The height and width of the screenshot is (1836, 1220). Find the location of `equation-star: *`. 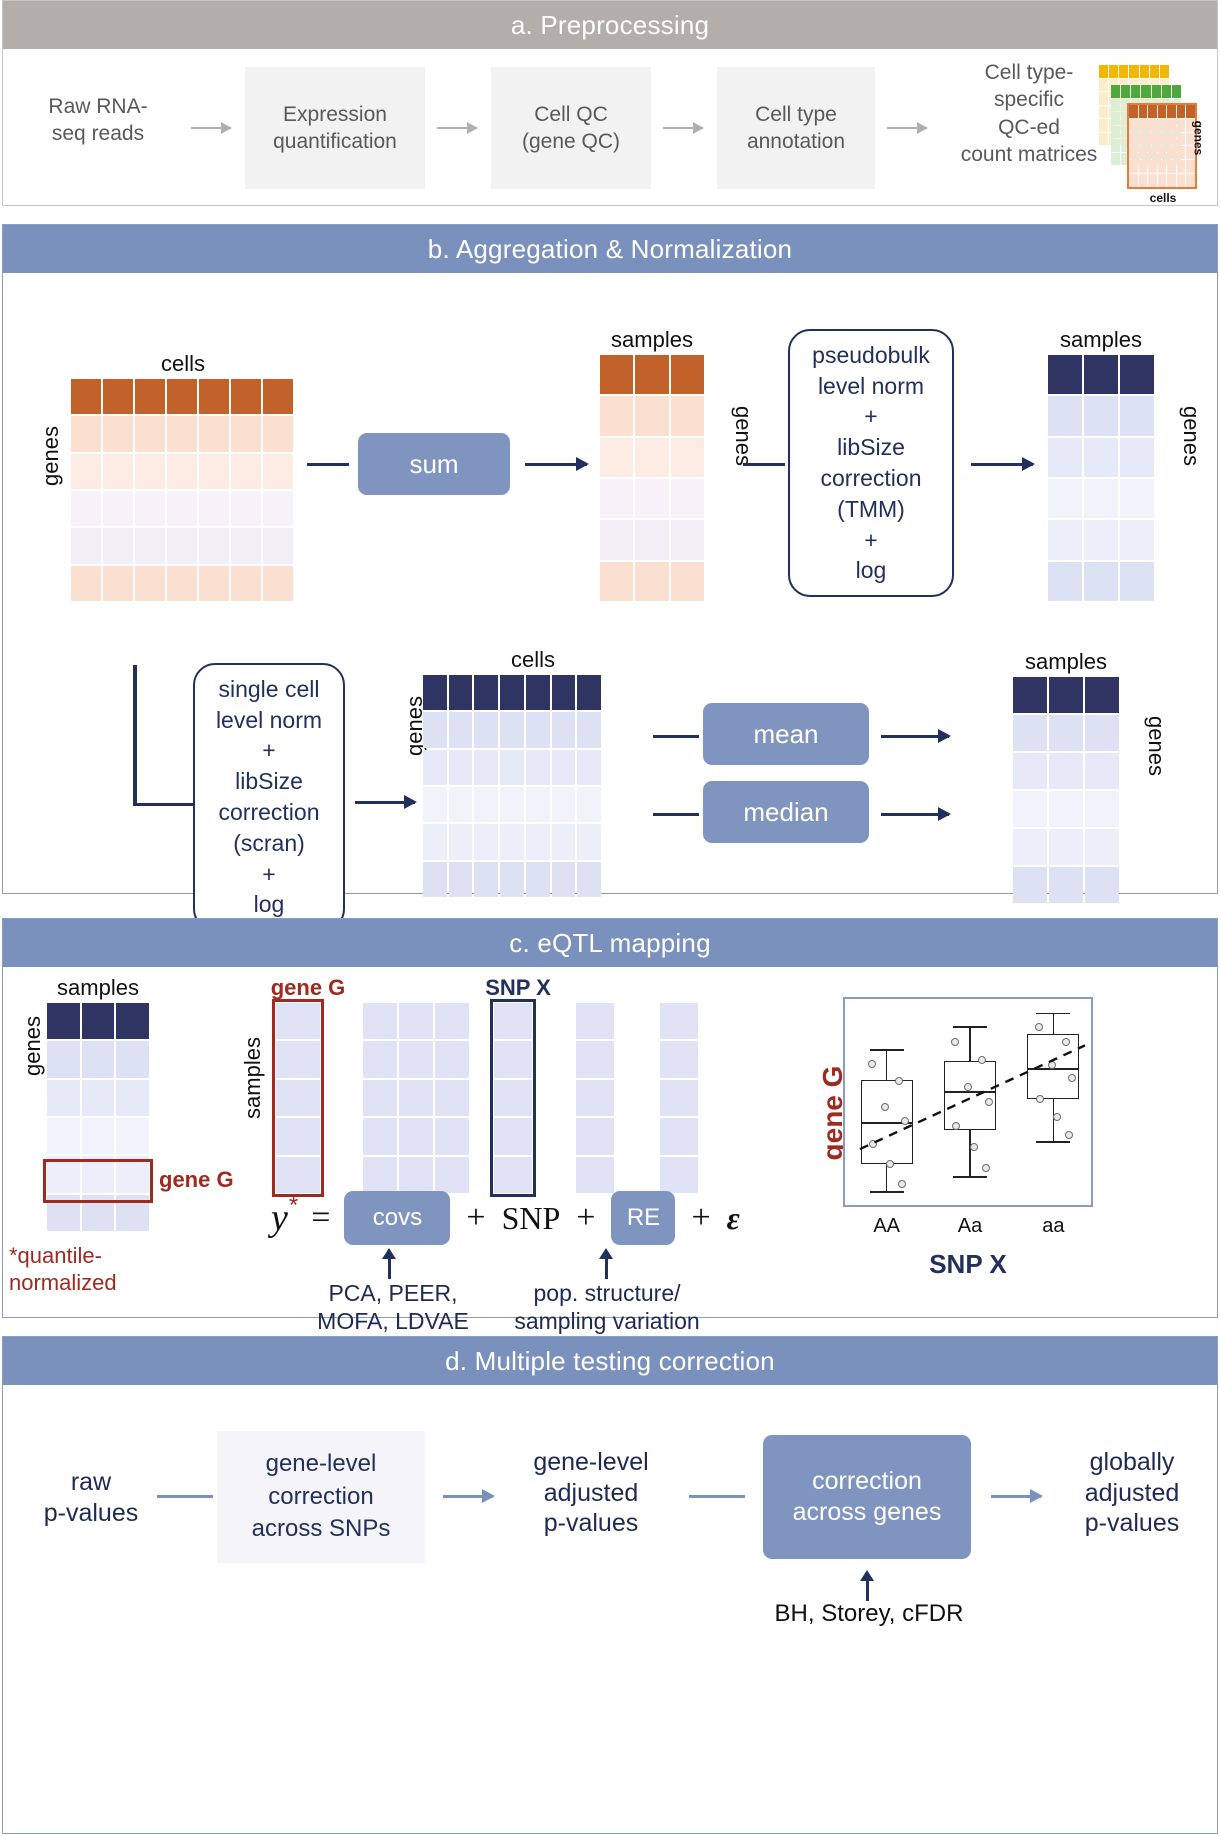

equation-star: * is located at coordinates (293, 1205).